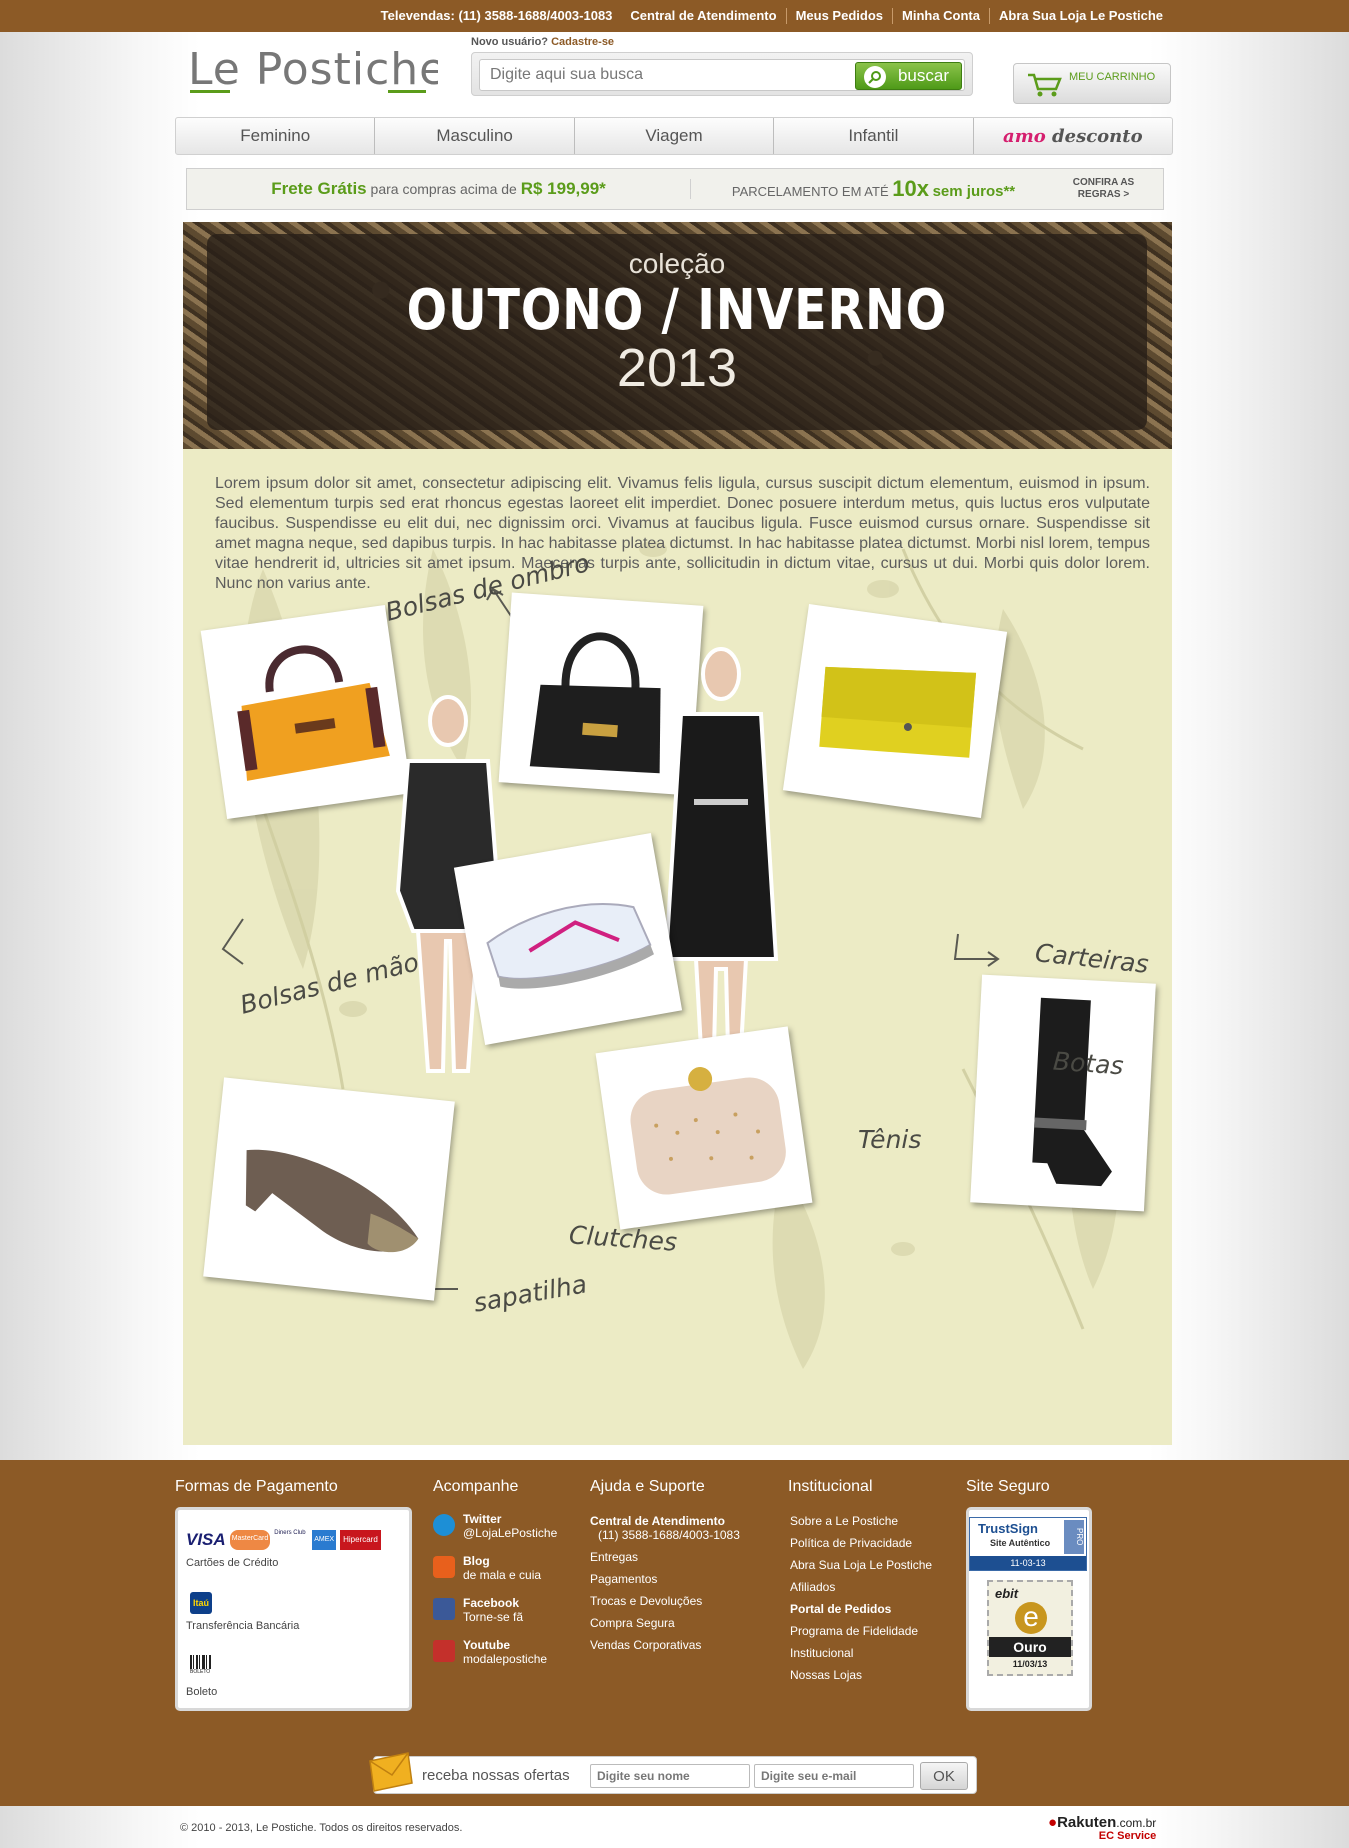 This screenshot has height=1848, width=1349. I want to click on le-postiche-logo: Le Postiche, so click(317, 70).